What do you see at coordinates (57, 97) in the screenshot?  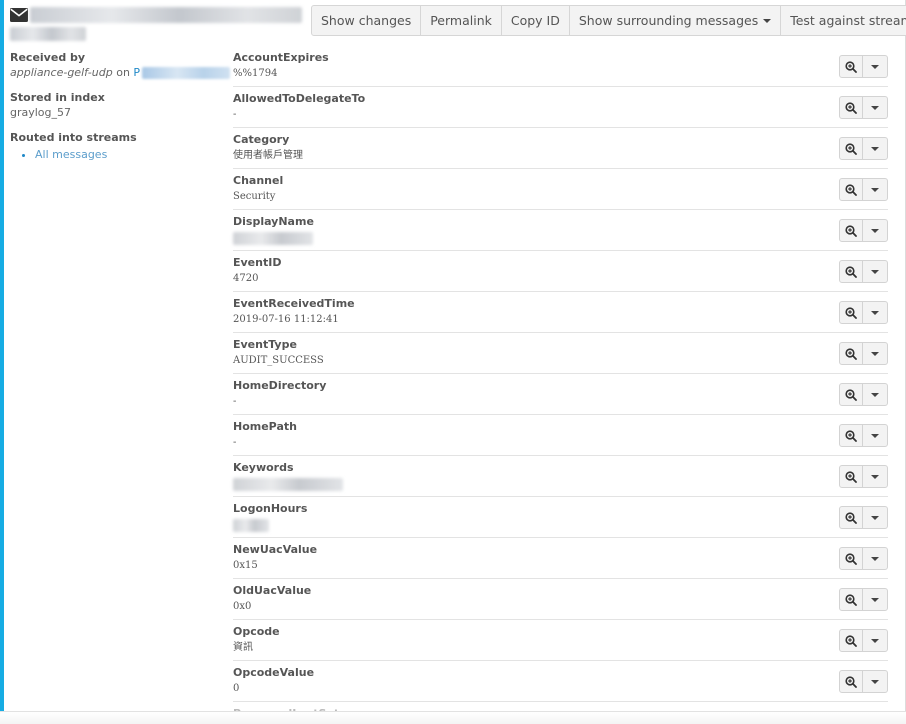 I see `stored-in-index-label: Stored in index` at bounding box center [57, 97].